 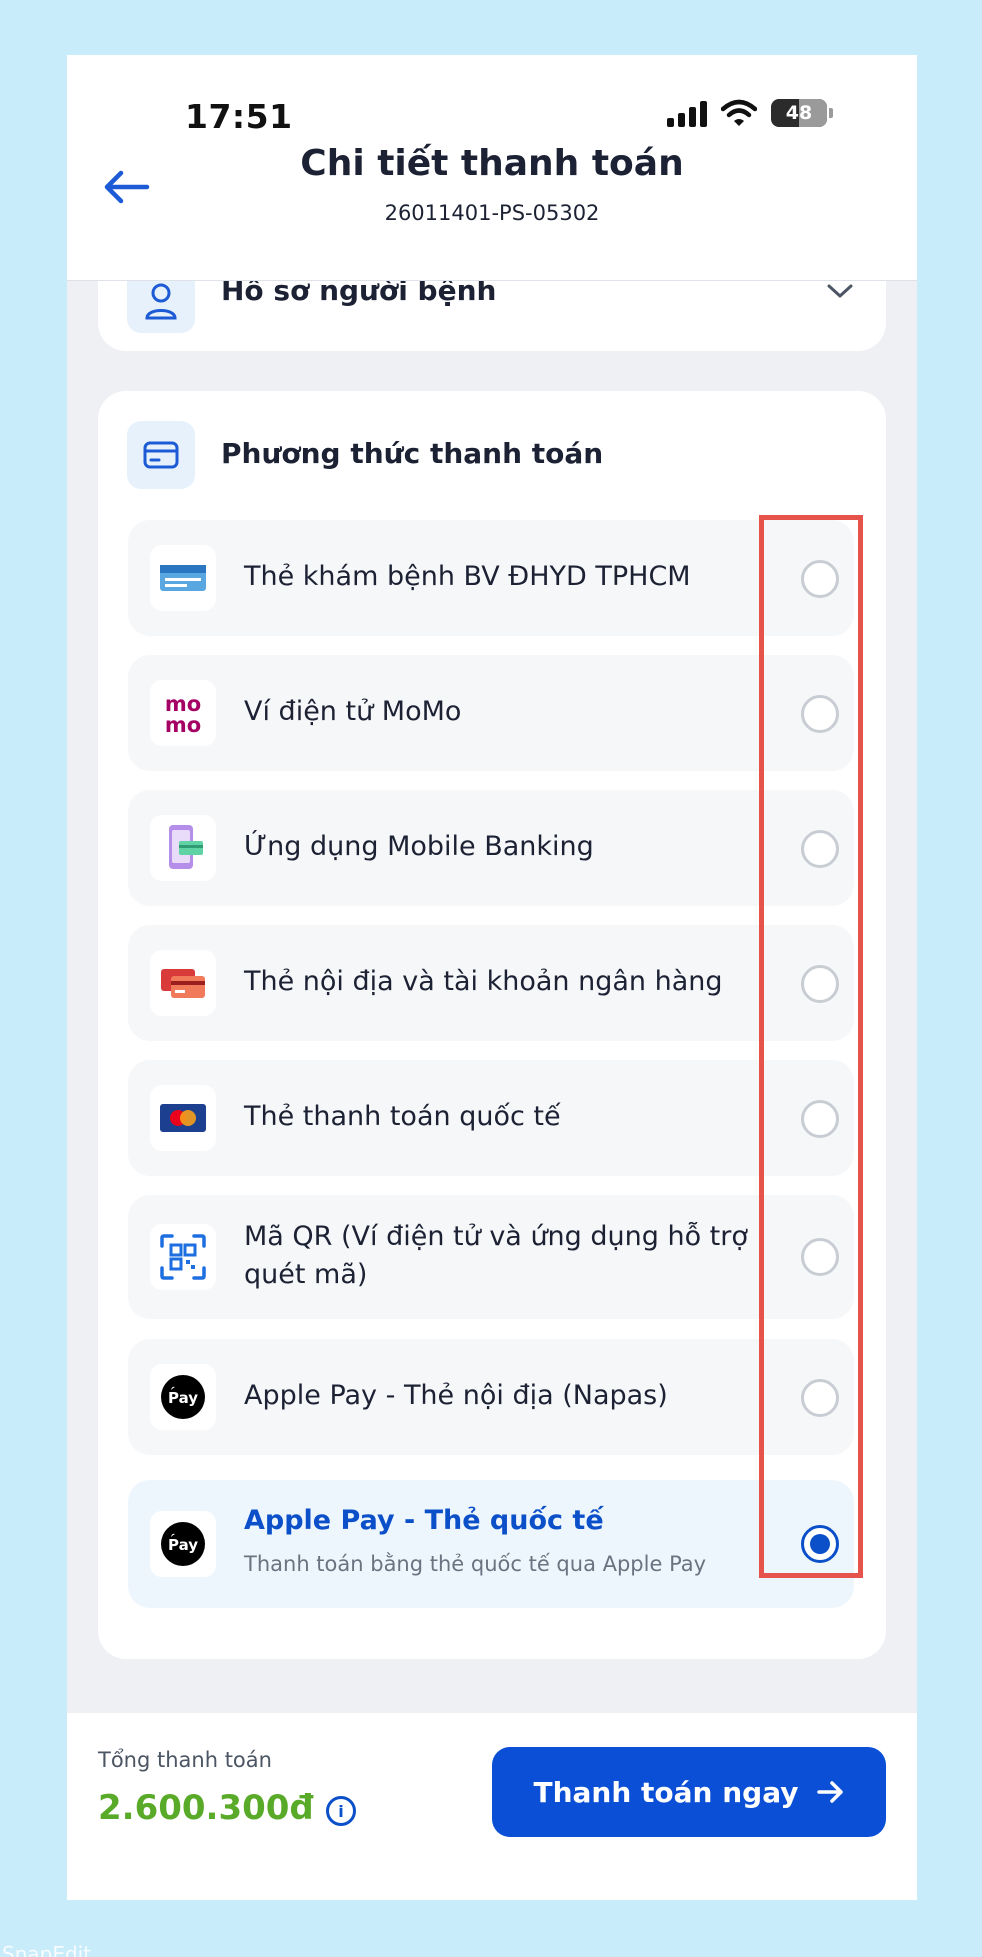 I want to click on option-label: Ứng dụng Mobile Banking, so click(x=419, y=846).